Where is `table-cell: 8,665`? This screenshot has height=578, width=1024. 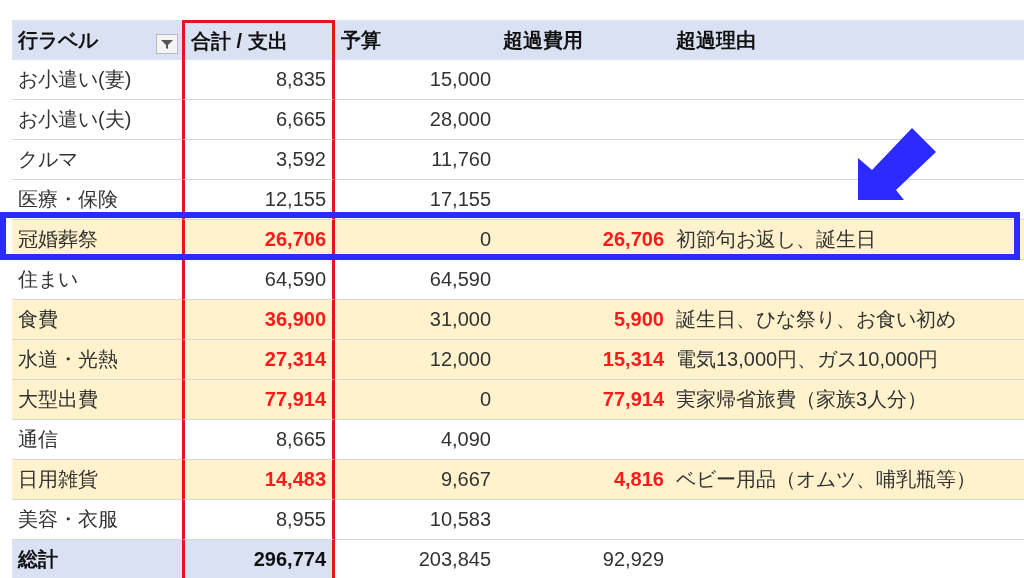 table-cell: 8,665 is located at coordinates (258, 440).